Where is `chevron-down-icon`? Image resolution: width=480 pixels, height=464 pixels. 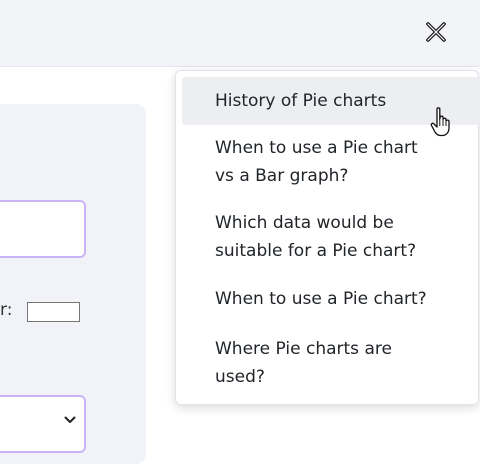 chevron-down-icon is located at coordinates (70, 420).